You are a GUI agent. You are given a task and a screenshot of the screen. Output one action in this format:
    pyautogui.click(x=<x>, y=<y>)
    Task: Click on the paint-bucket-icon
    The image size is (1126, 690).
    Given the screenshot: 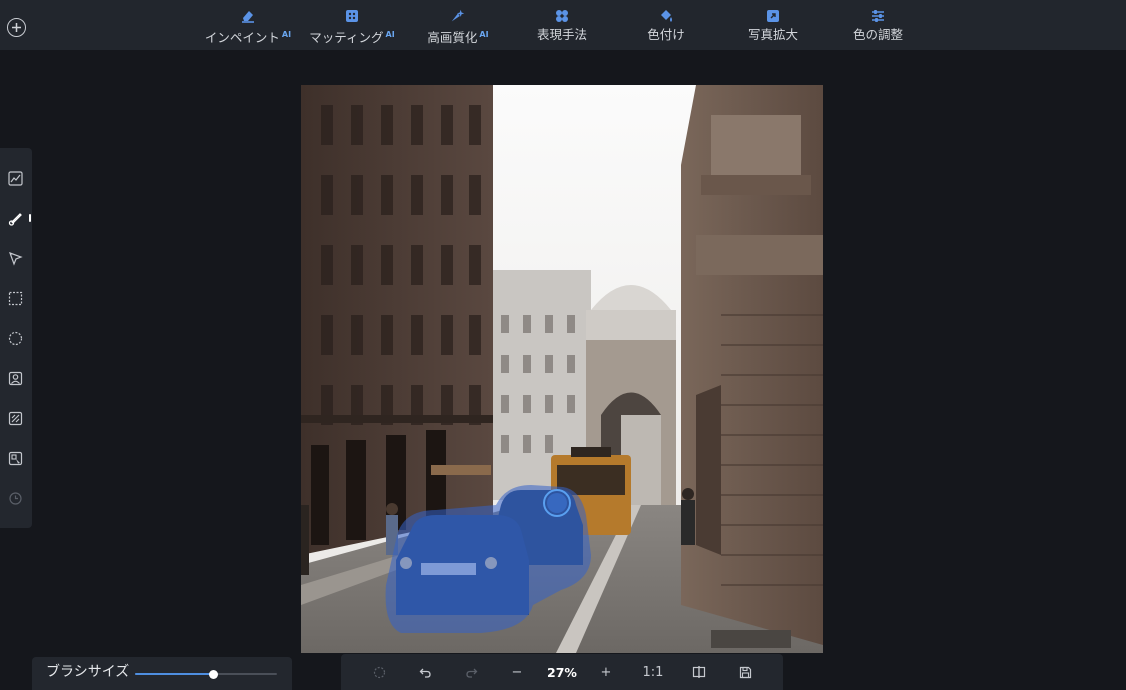 What is the action you would take?
    pyautogui.click(x=666, y=16)
    